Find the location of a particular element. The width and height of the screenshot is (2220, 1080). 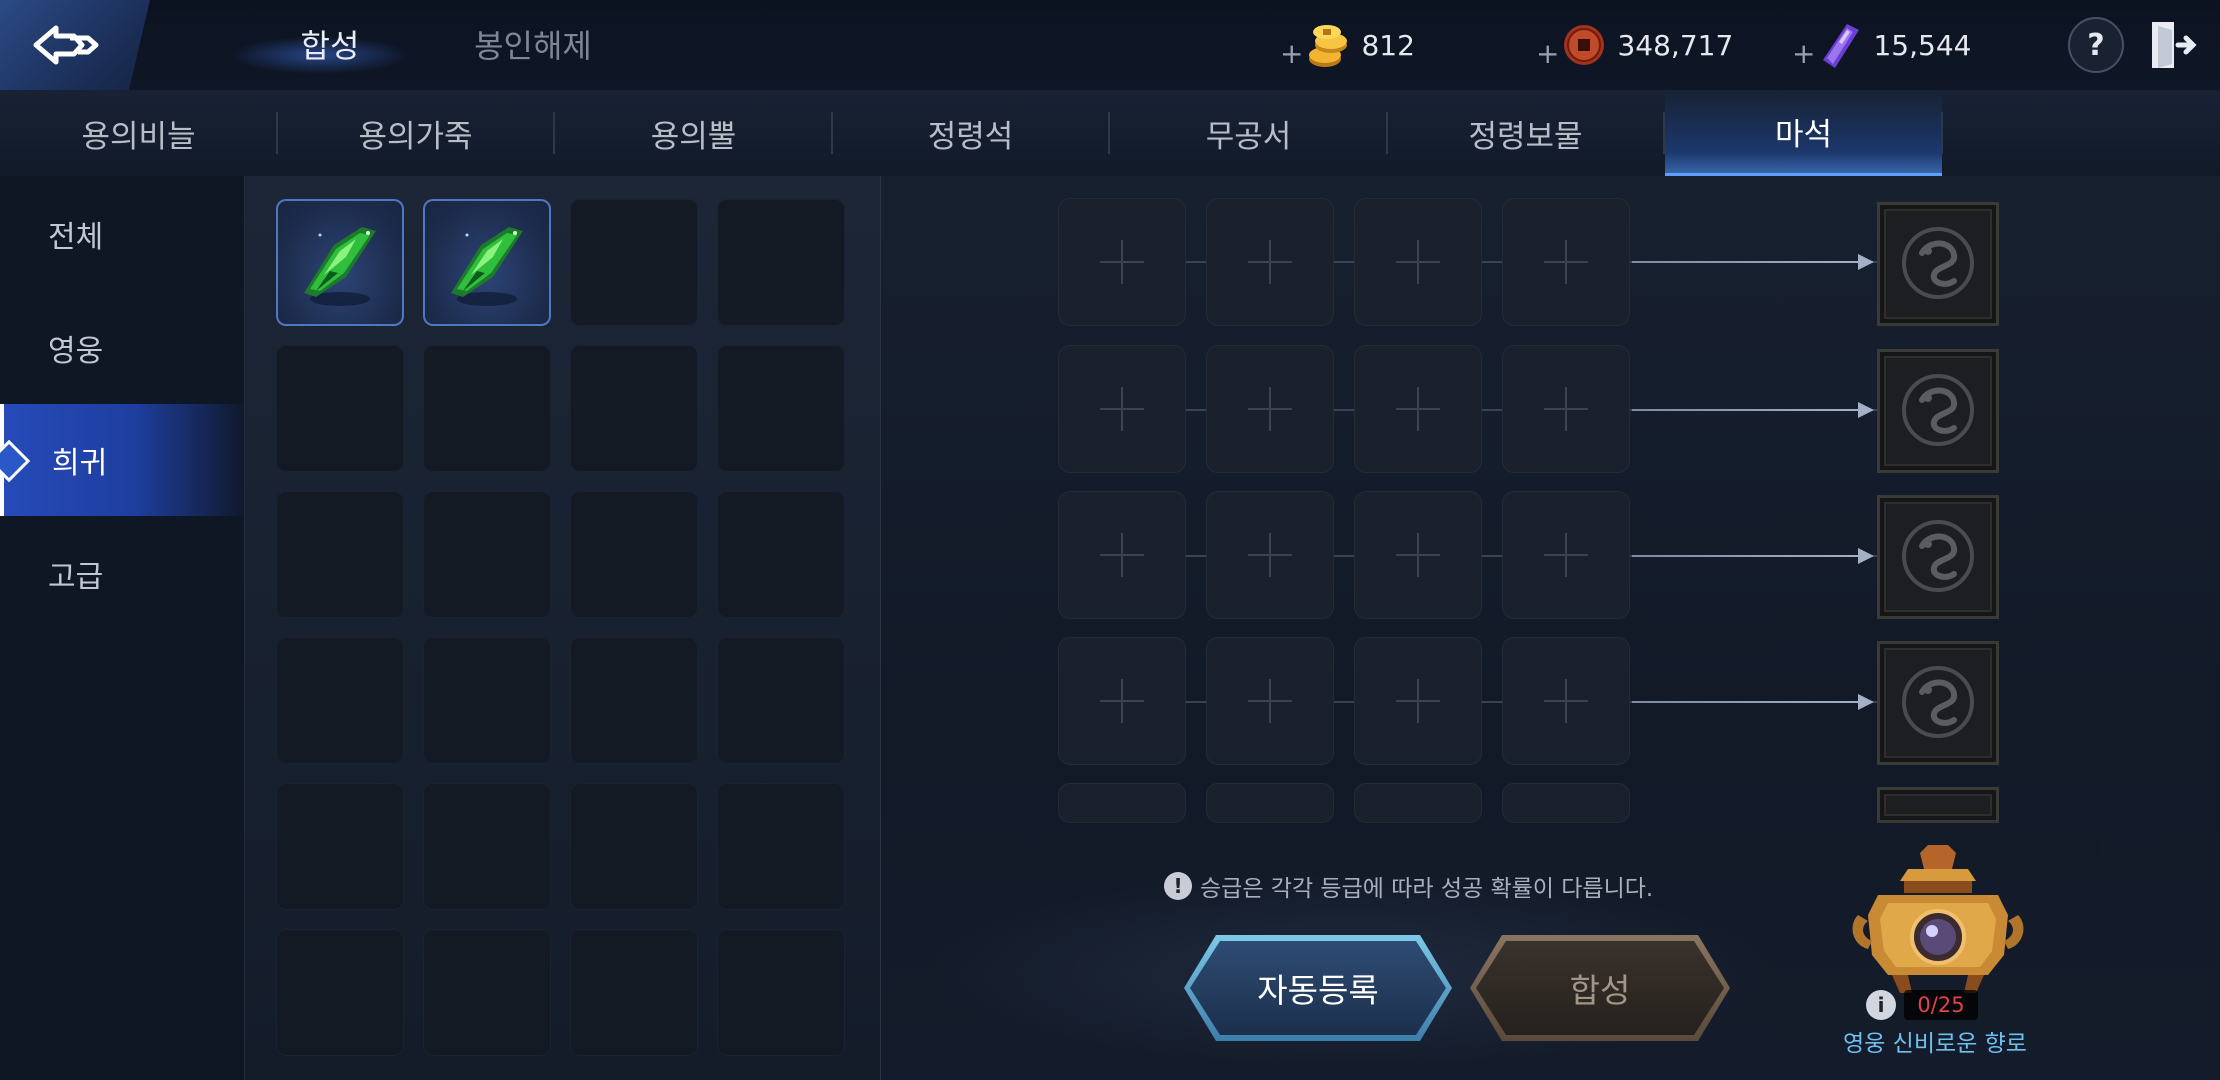

filter-advanced: 고급 is located at coordinates (122, 574).